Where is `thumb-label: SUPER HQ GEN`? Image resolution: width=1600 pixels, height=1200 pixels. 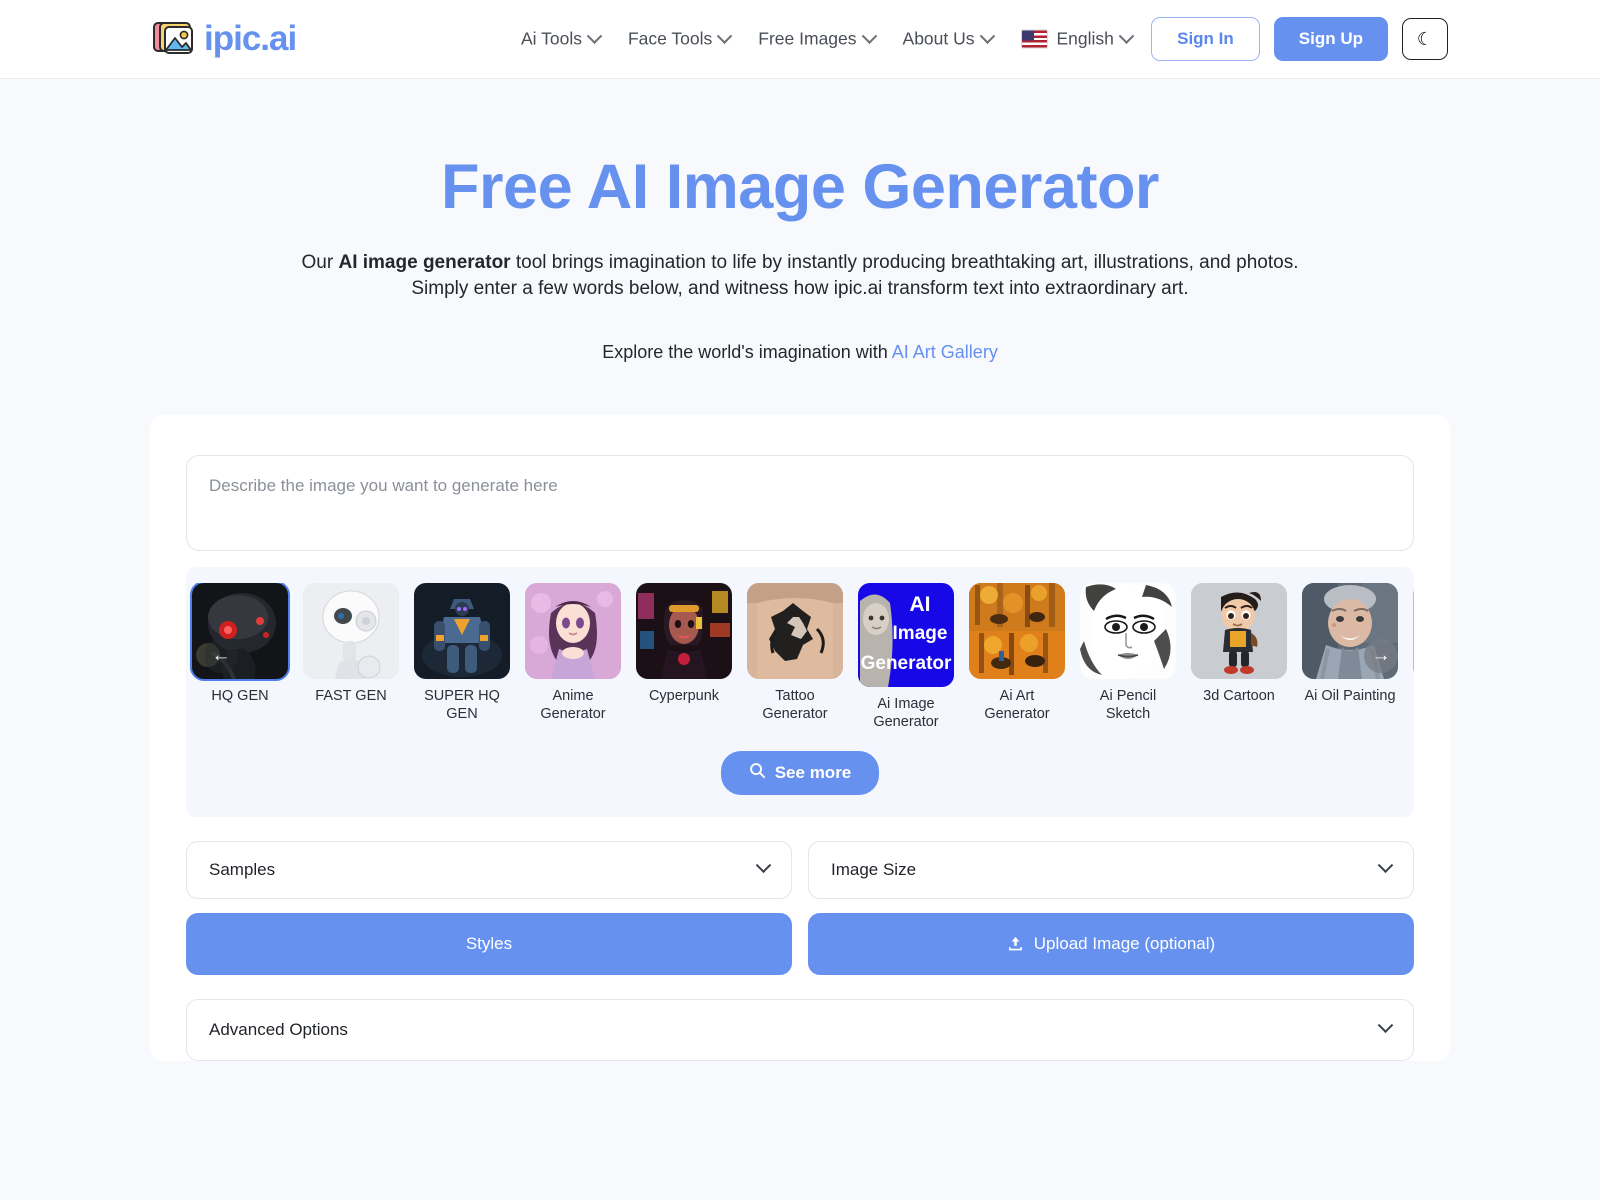
thumb-label: SUPER HQ GEN is located at coordinates (462, 704).